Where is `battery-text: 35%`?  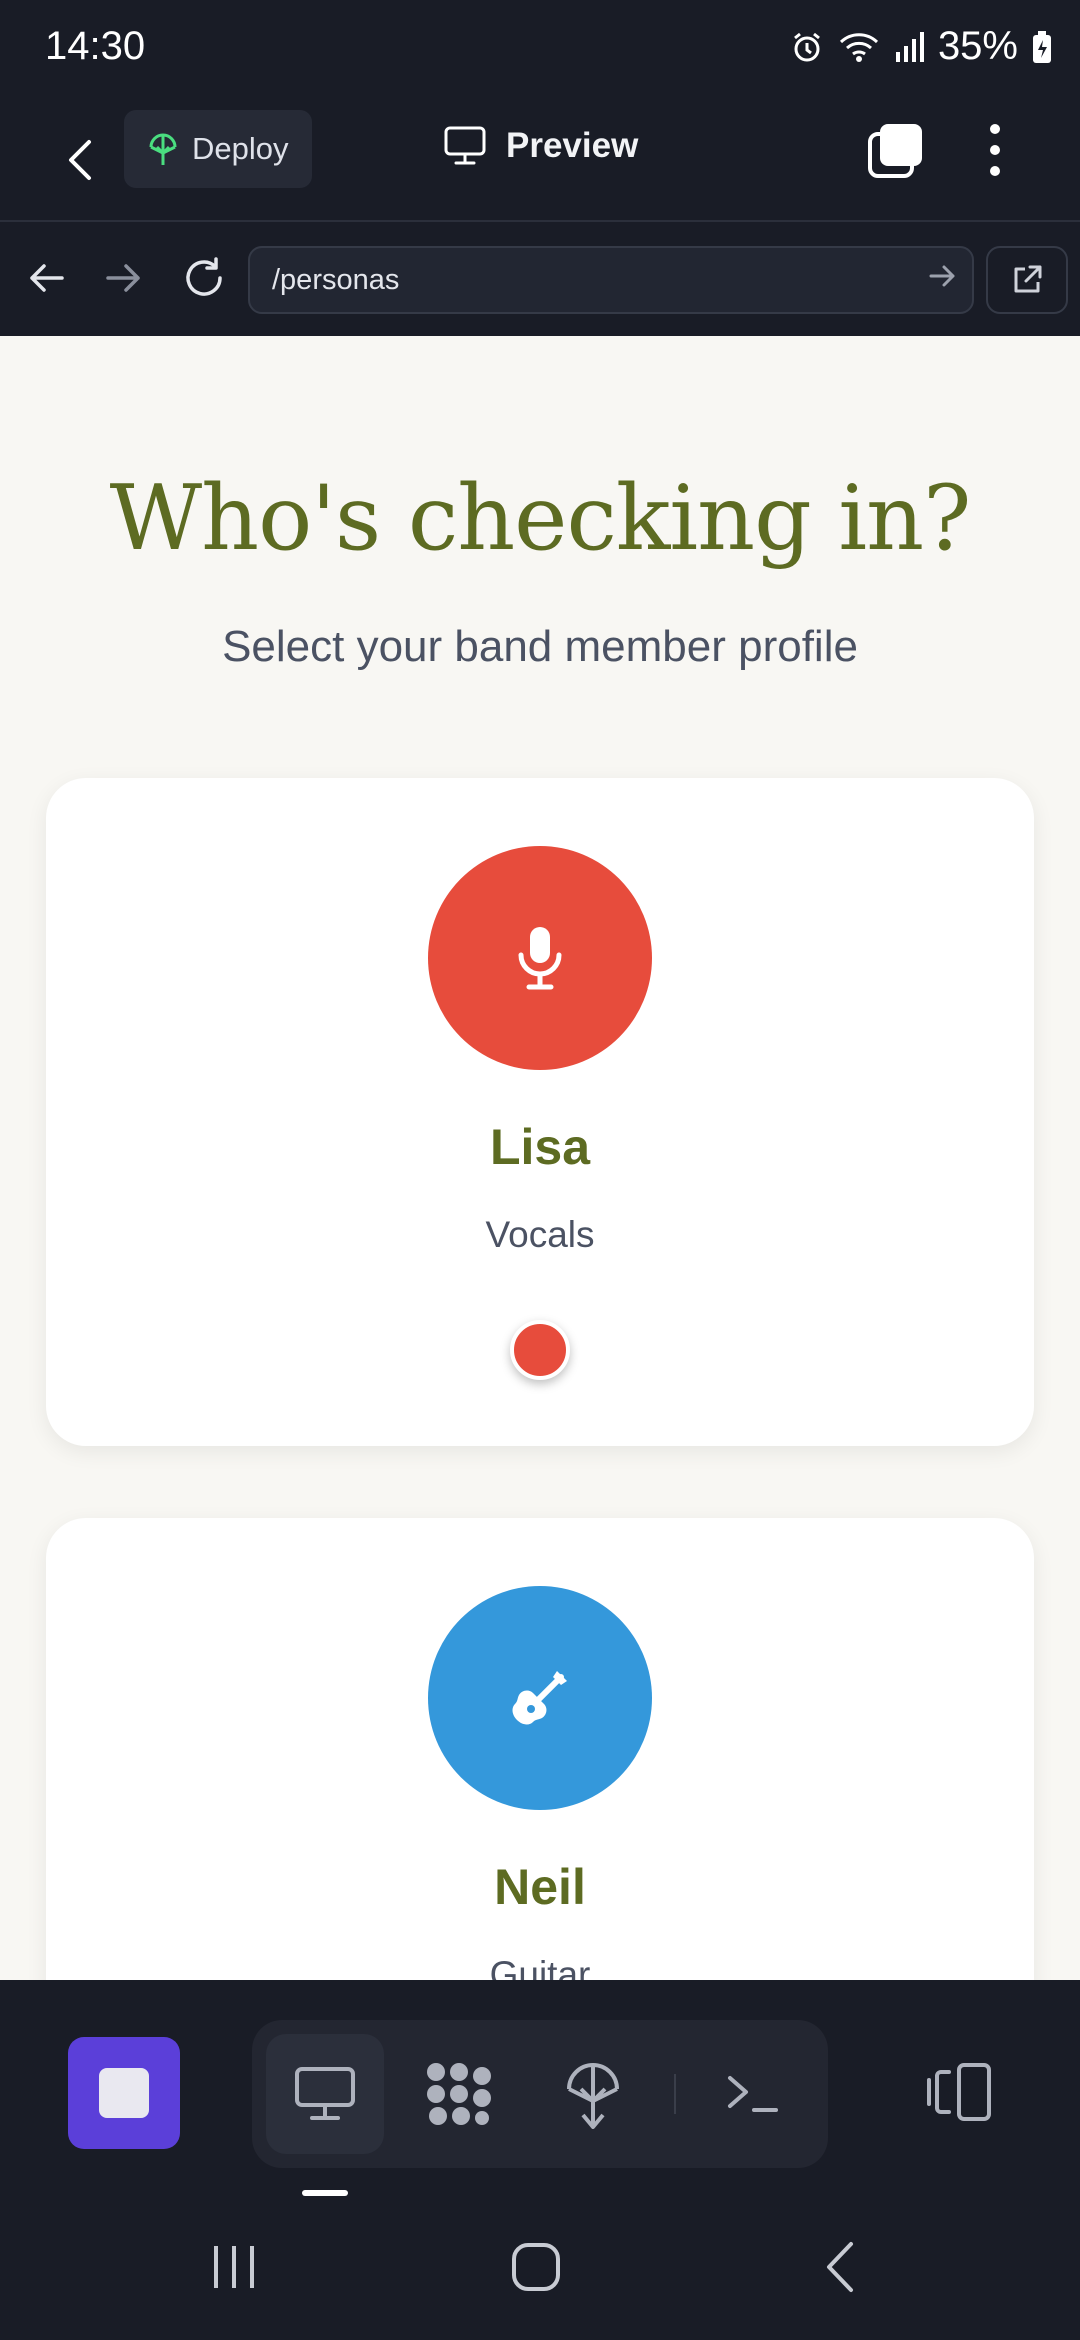
battery-text: 35% is located at coordinates (977, 46).